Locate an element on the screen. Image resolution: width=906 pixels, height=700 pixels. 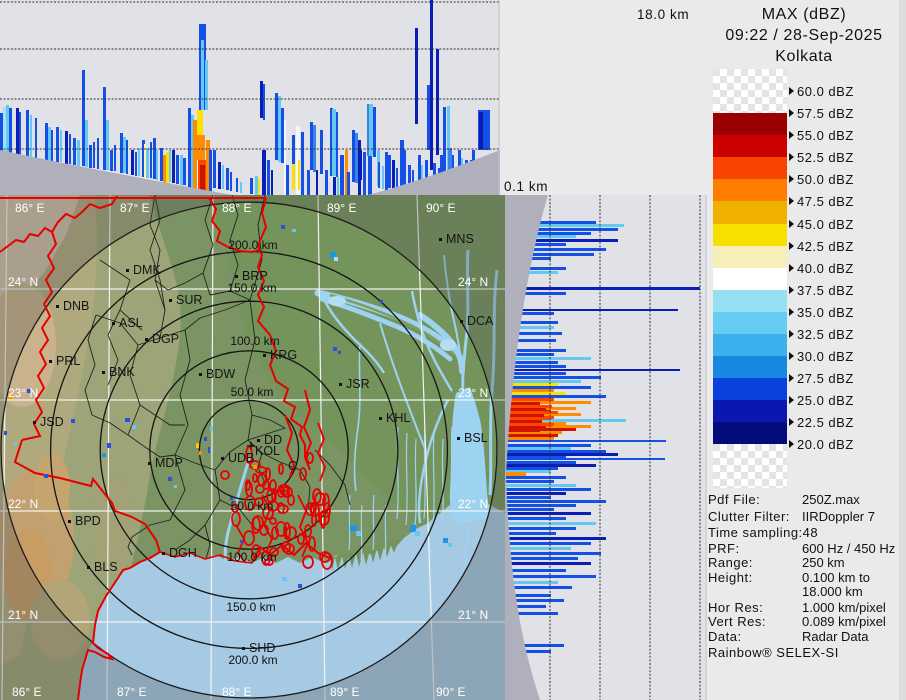
svg-text: UDB is located at coordinates (241, 458).